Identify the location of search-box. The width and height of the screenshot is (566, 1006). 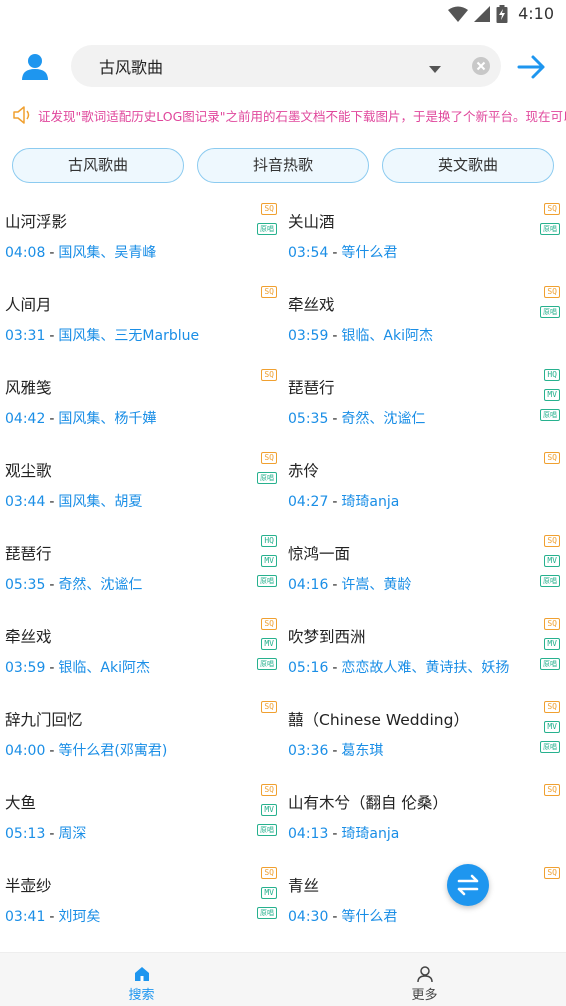
(286, 66).